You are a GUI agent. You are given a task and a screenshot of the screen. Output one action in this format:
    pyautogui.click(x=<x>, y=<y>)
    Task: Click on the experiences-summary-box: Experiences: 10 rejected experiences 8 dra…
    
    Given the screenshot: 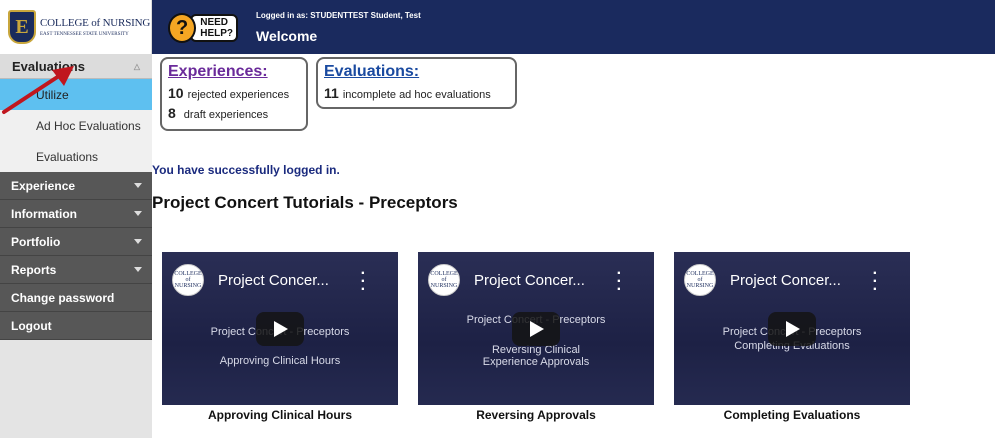 What is the action you would take?
    pyautogui.click(x=234, y=94)
    